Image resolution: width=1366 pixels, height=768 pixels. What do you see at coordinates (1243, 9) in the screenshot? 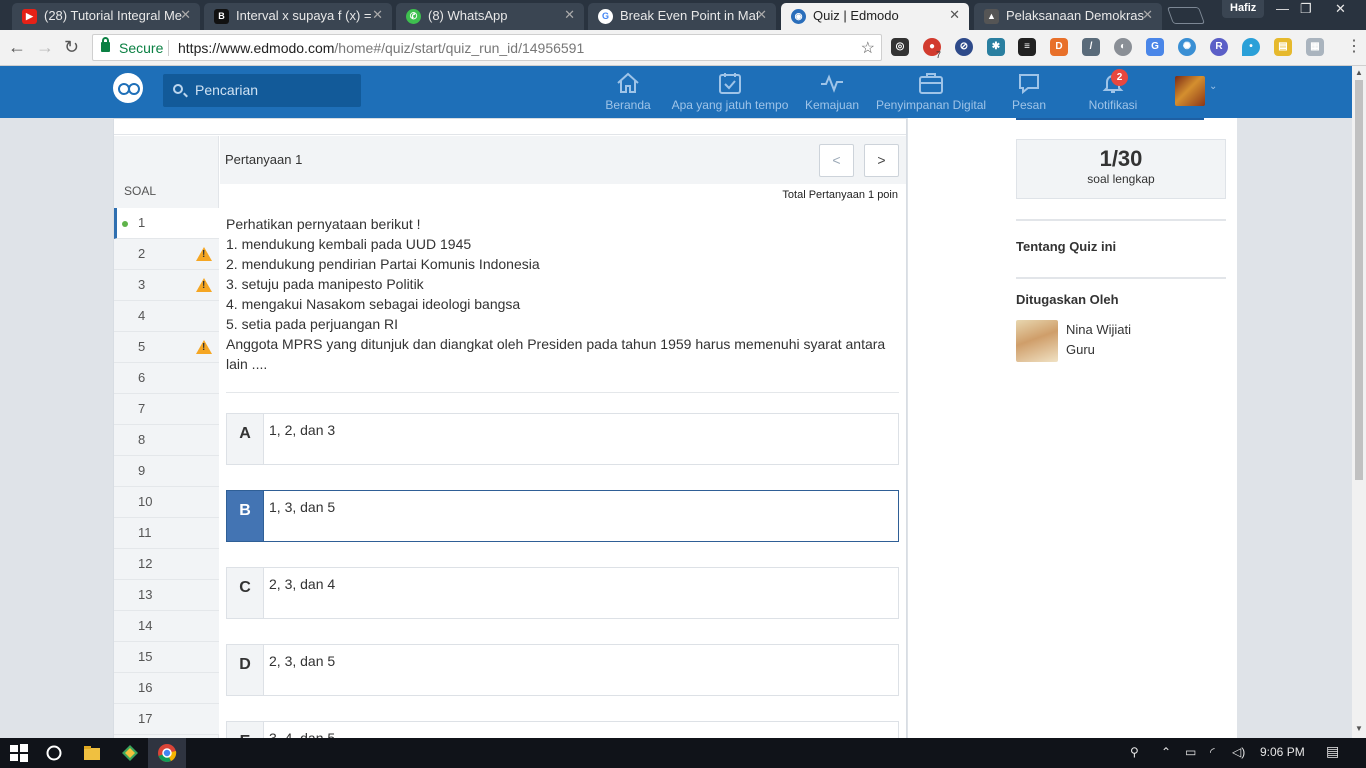
I see `profile-name: Hafiz` at bounding box center [1243, 9].